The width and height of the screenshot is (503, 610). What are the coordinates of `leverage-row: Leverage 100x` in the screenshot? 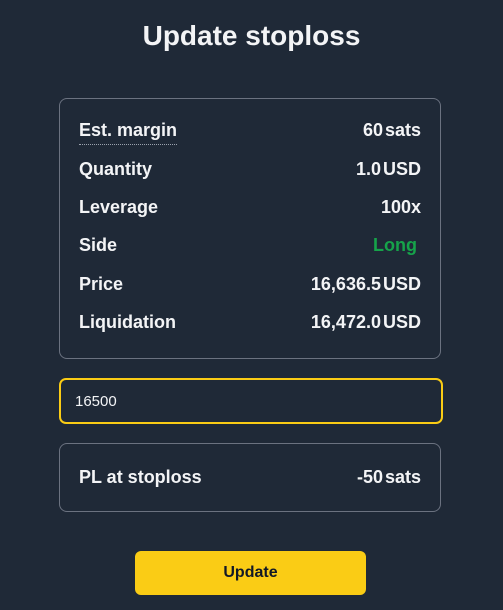 It's located at (250, 207).